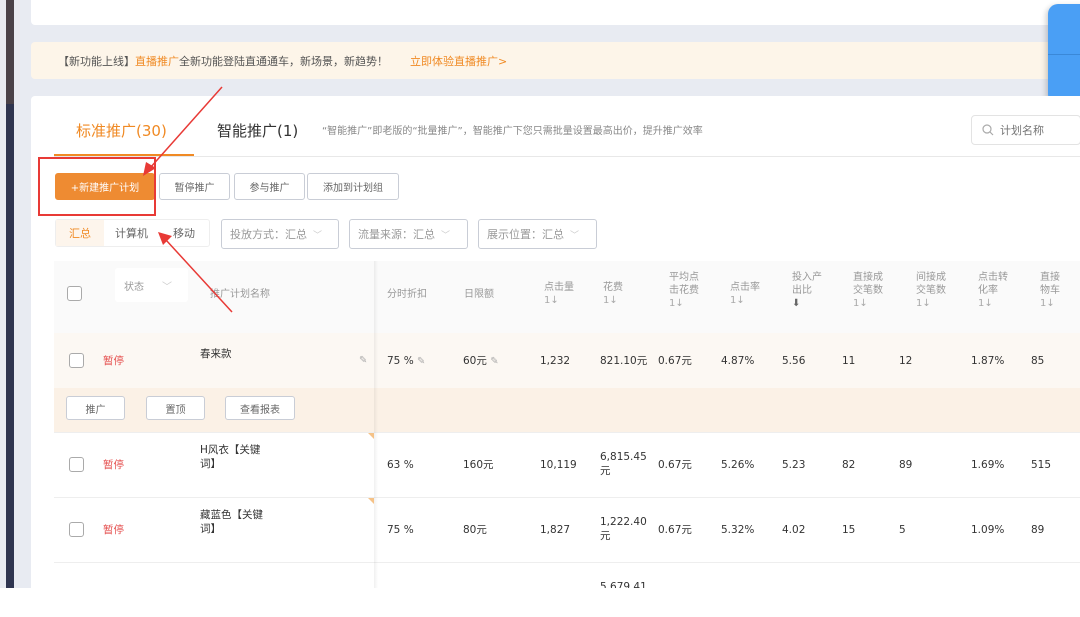  Describe the element at coordinates (555, 530) in the screenshot. I see `row-clicks: 1,827` at that location.